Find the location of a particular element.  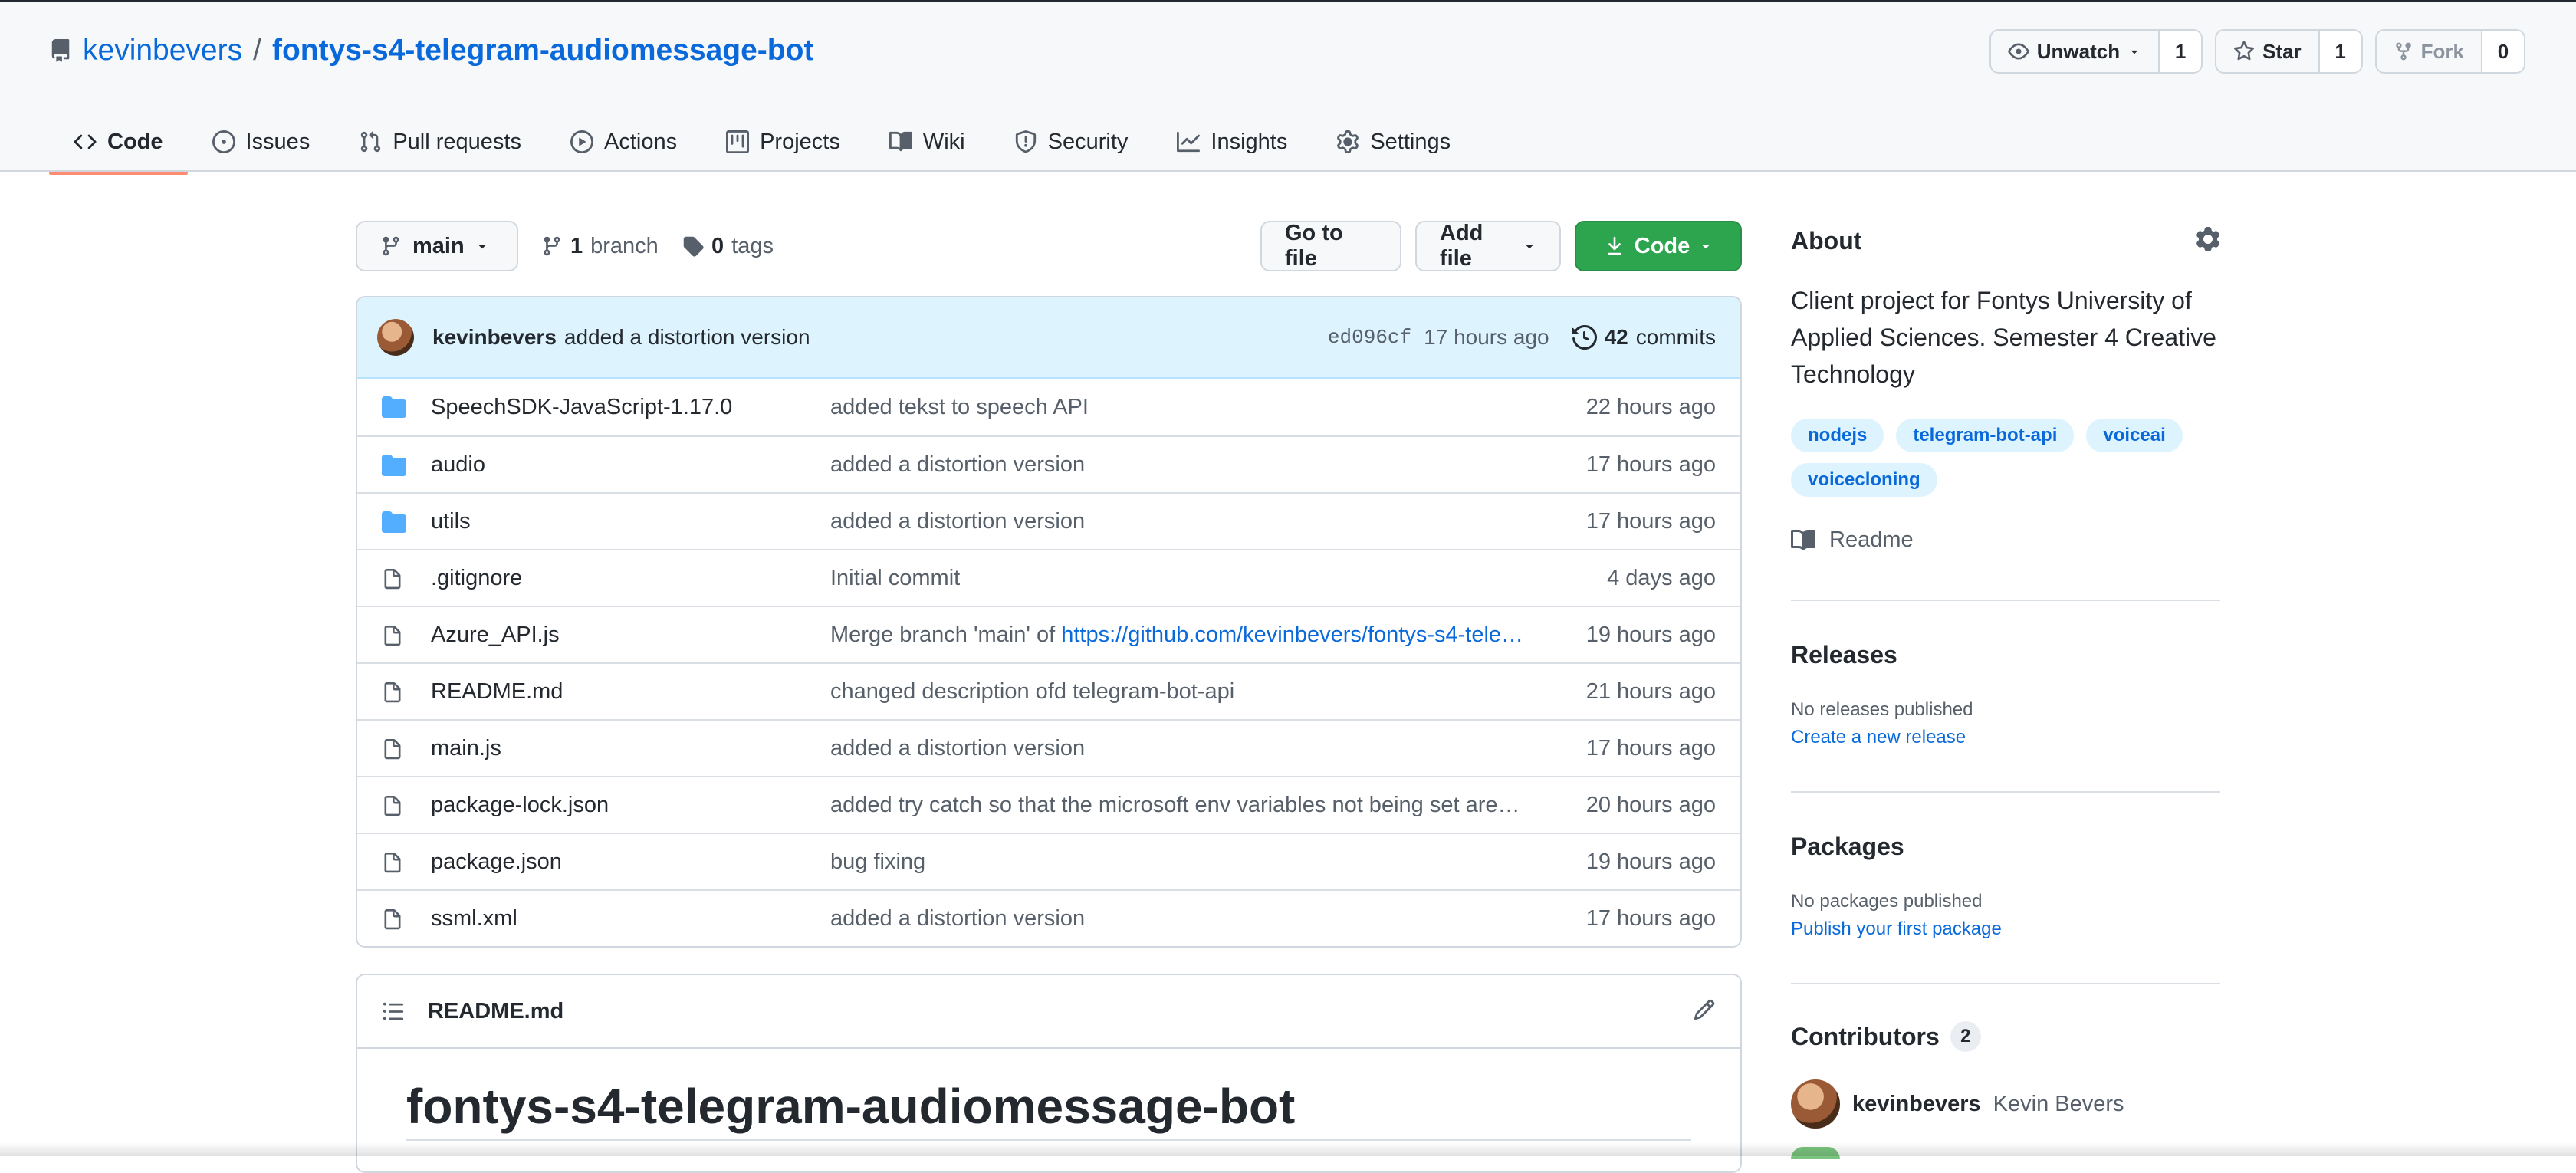

commits-history-link: 42 commits is located at coordinates (1644, 337).